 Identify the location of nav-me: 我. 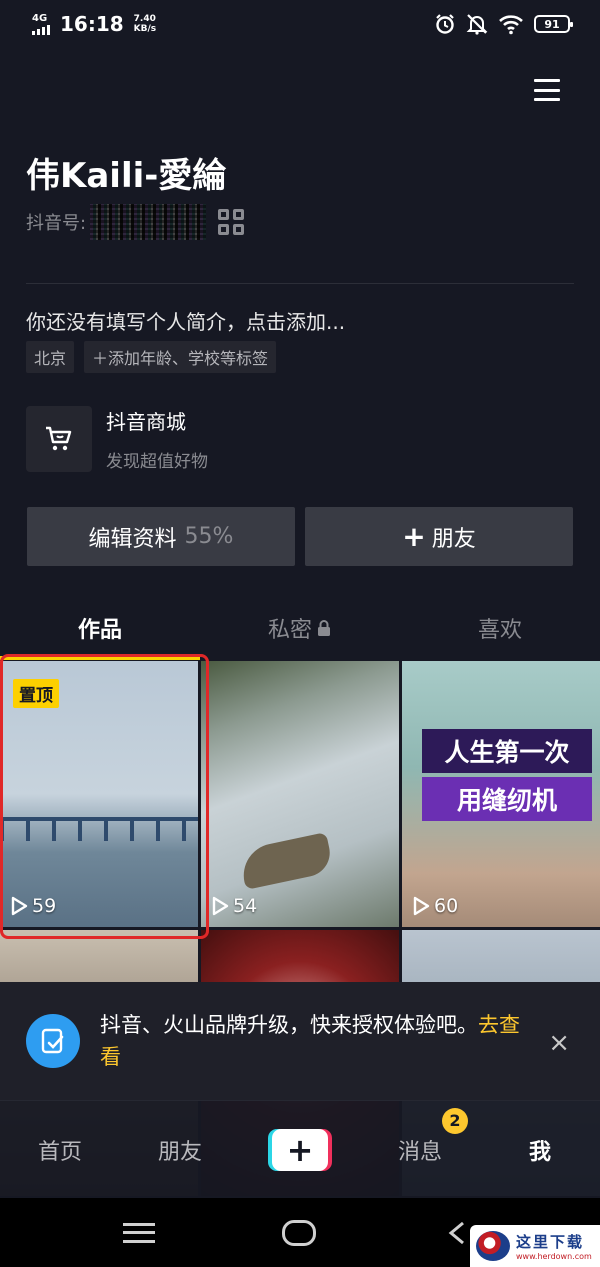
(540, 1150).